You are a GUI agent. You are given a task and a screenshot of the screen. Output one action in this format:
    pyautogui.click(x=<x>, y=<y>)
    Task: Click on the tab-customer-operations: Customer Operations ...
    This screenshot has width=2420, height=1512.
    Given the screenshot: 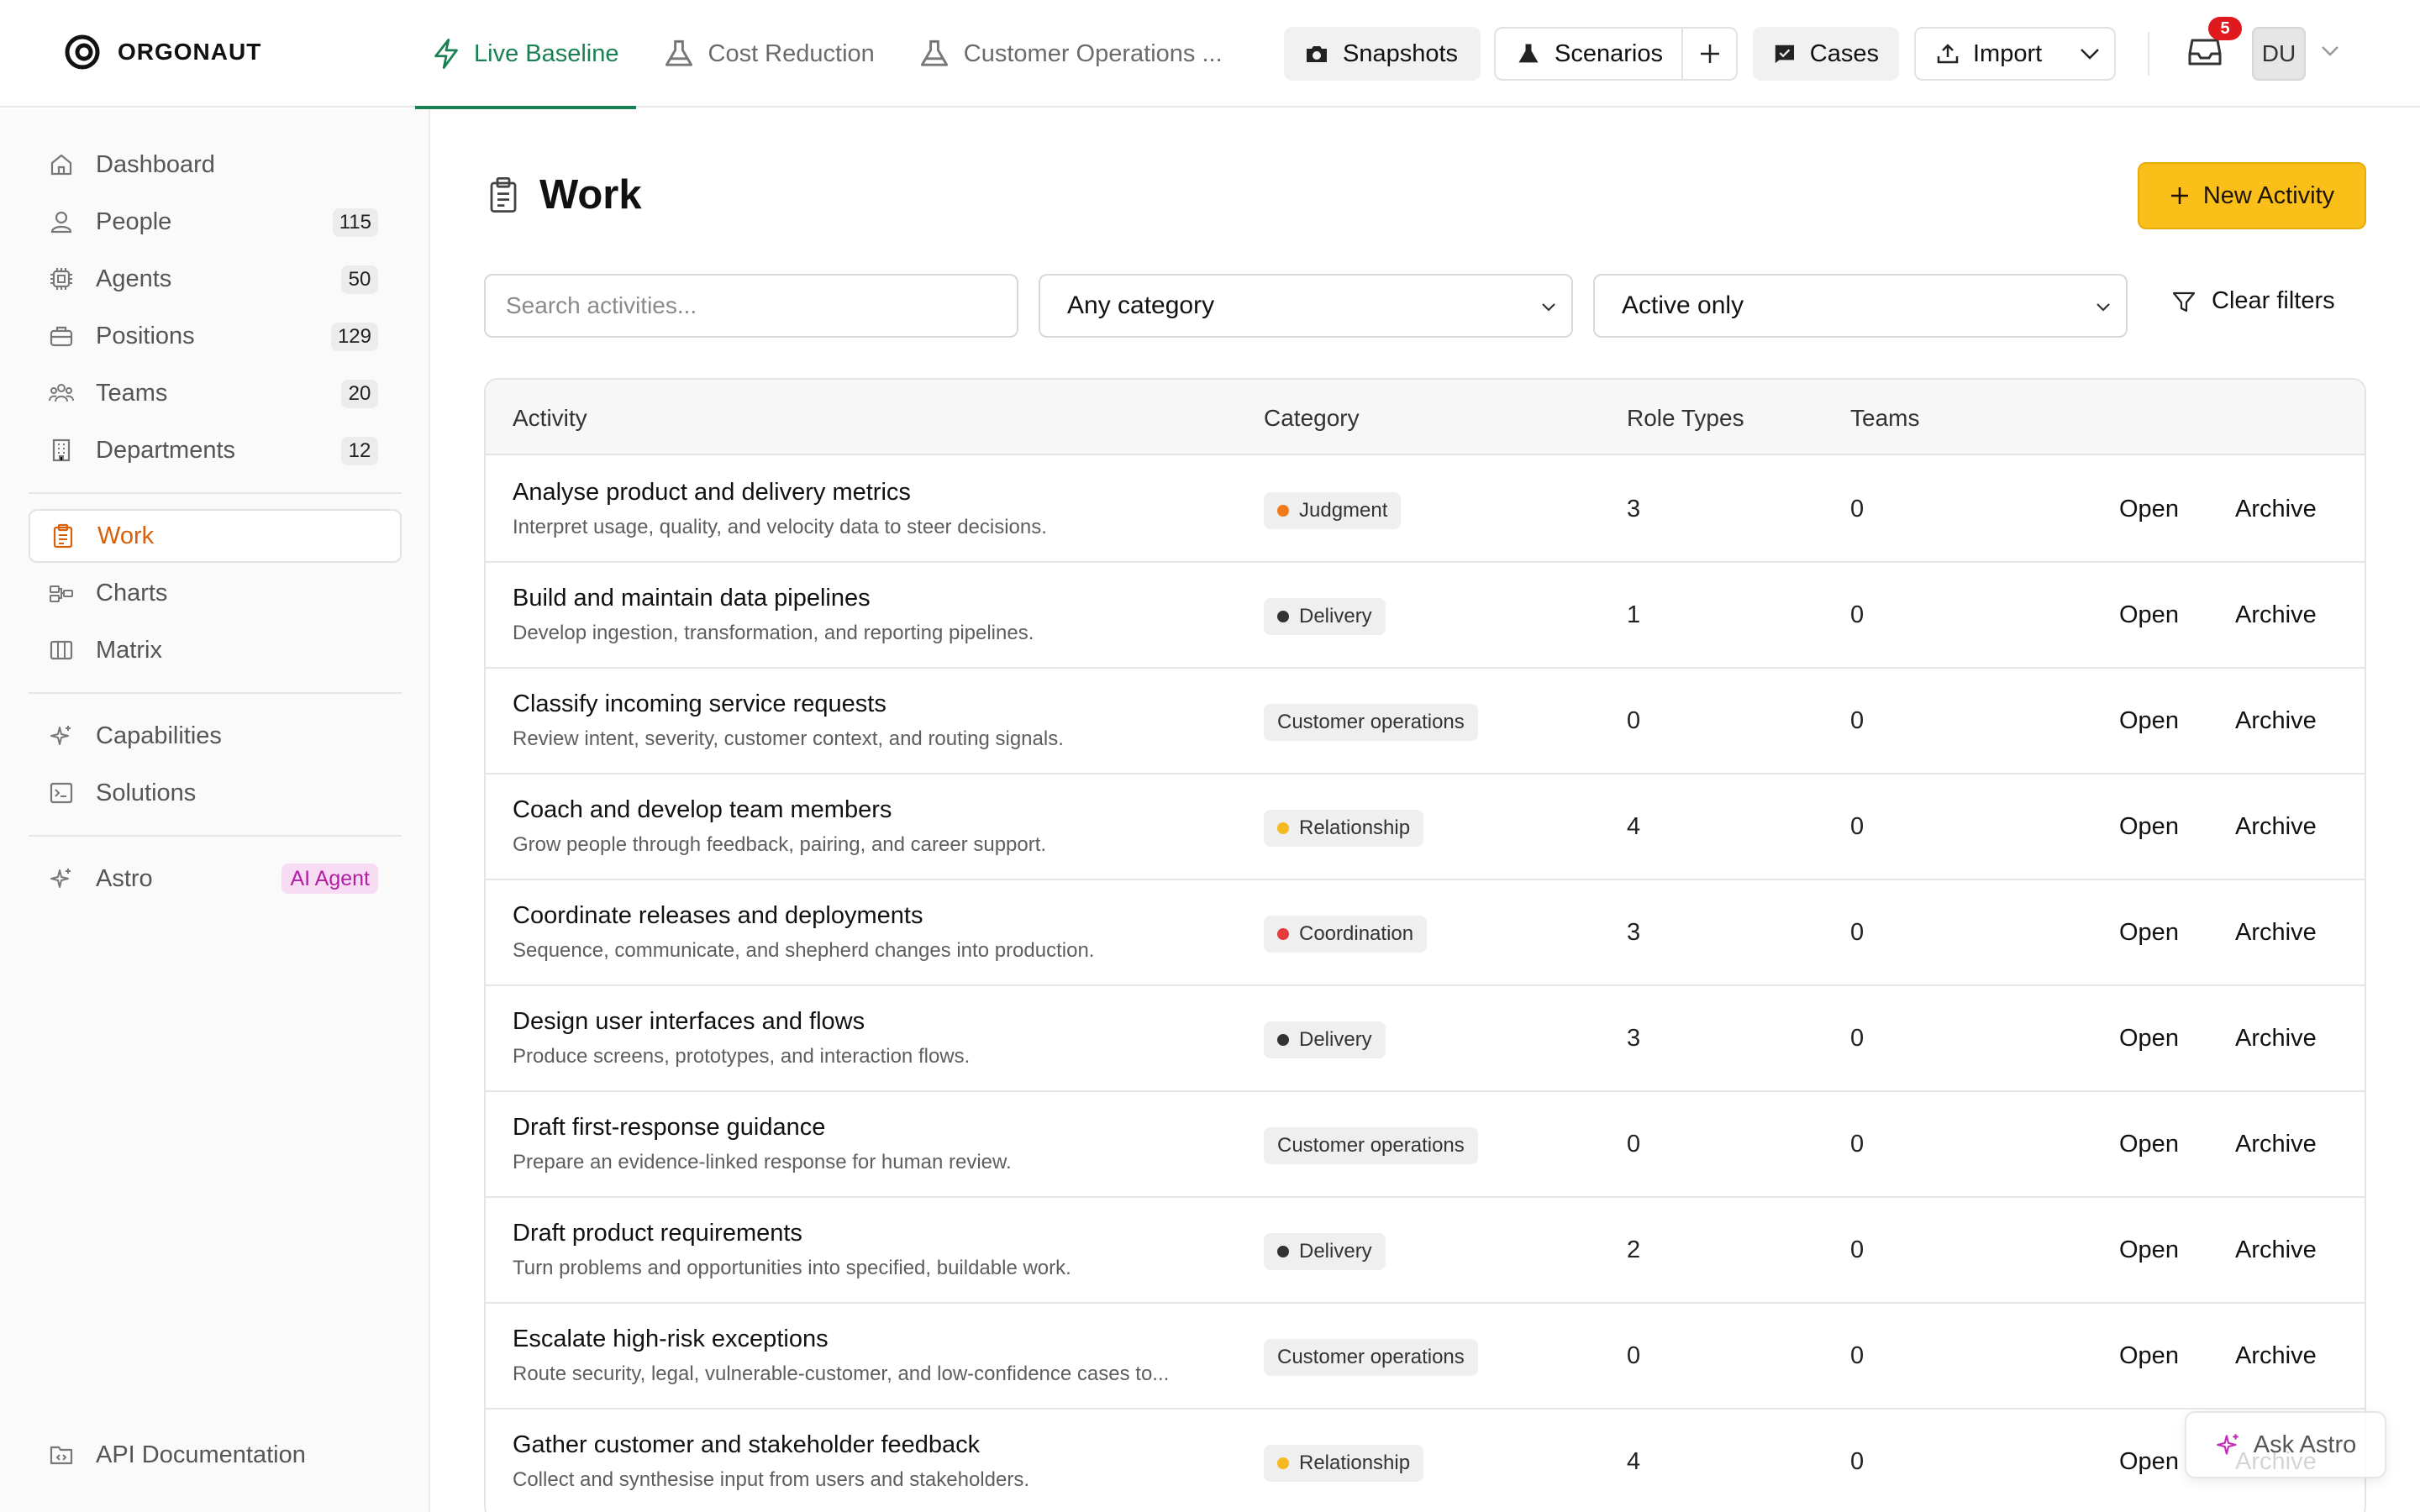 What is the action you would take?
    pyautogui.click(x=1071, y=54)
    